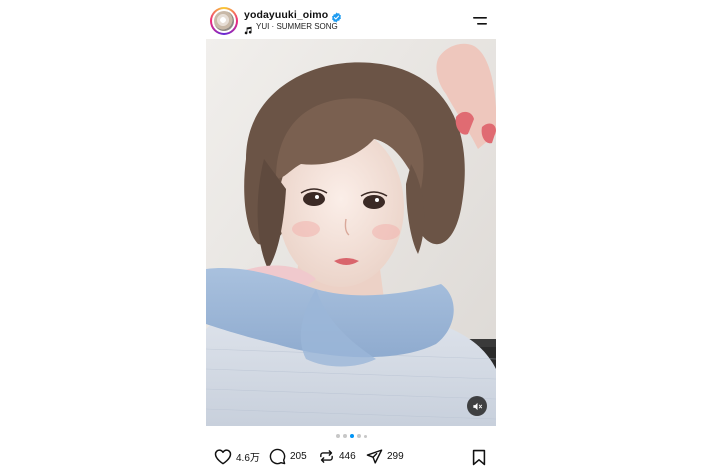  Describe the element at coordinates (248, 28) in the screenshot. I see `music-note-icon` at that location.